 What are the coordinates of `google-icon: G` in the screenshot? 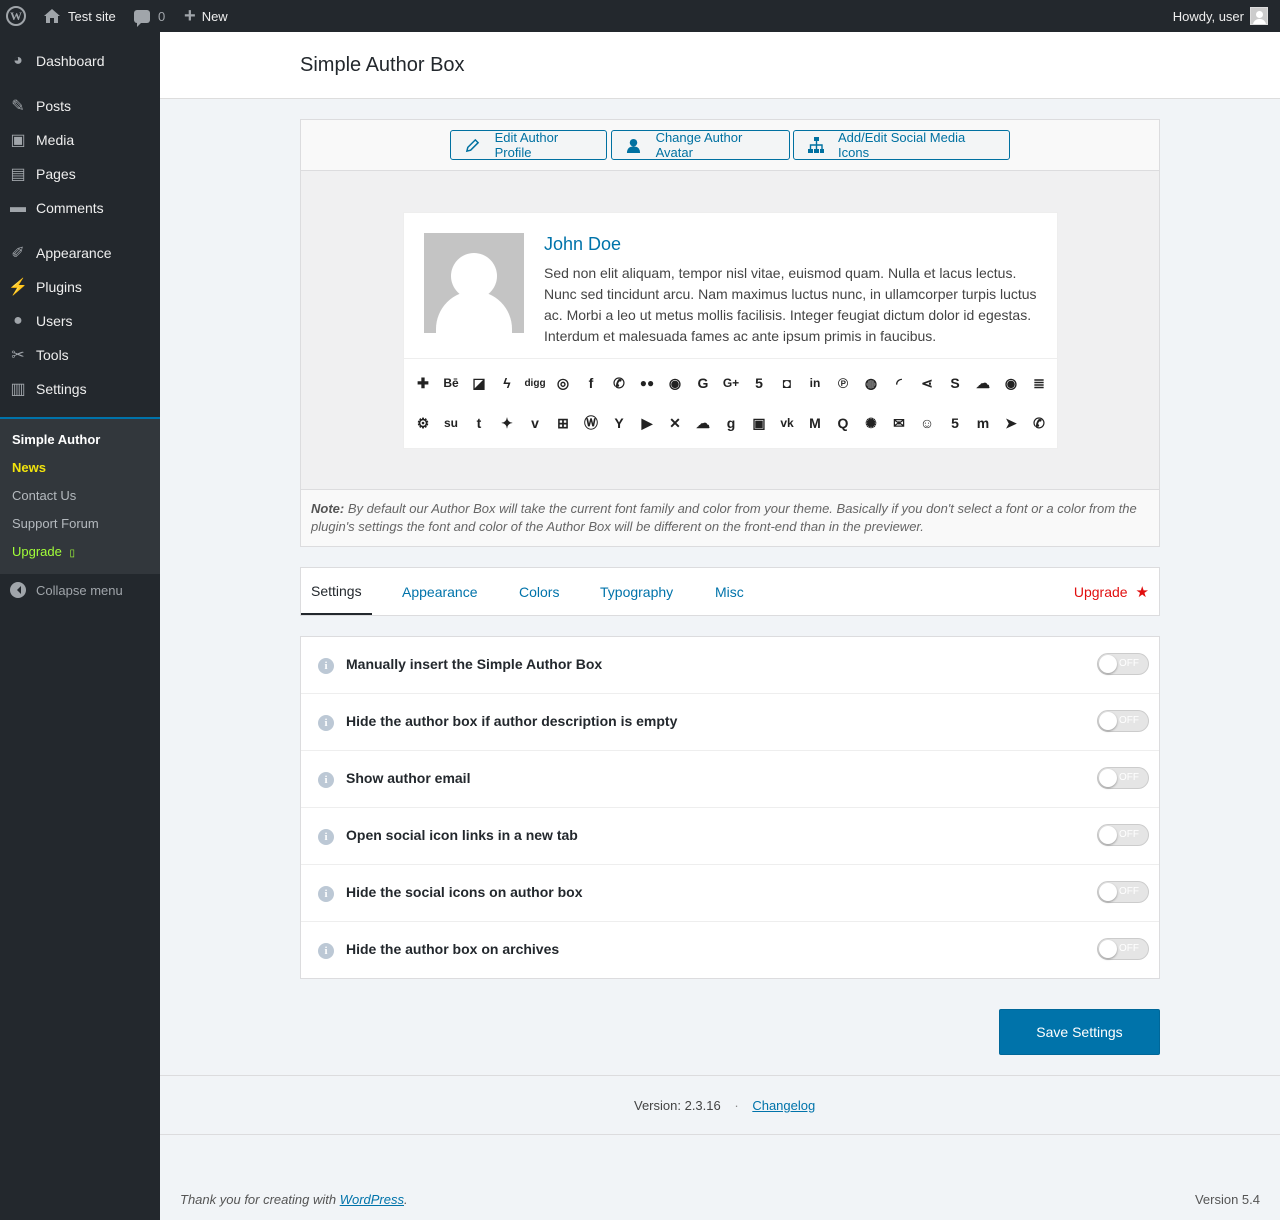 It's located at (703, 383).